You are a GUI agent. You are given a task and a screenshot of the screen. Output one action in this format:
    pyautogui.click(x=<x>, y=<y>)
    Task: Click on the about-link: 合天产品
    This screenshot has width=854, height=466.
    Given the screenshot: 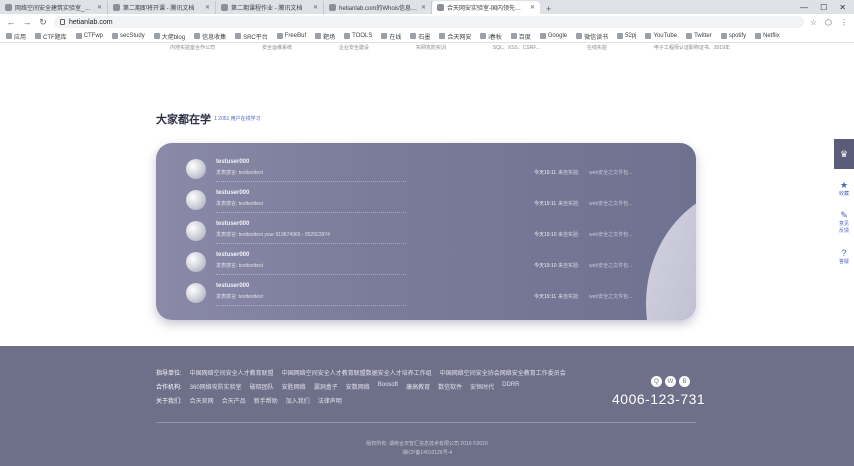 What is the action you would take?
    pyautogui.click(x=234, y=400)
    